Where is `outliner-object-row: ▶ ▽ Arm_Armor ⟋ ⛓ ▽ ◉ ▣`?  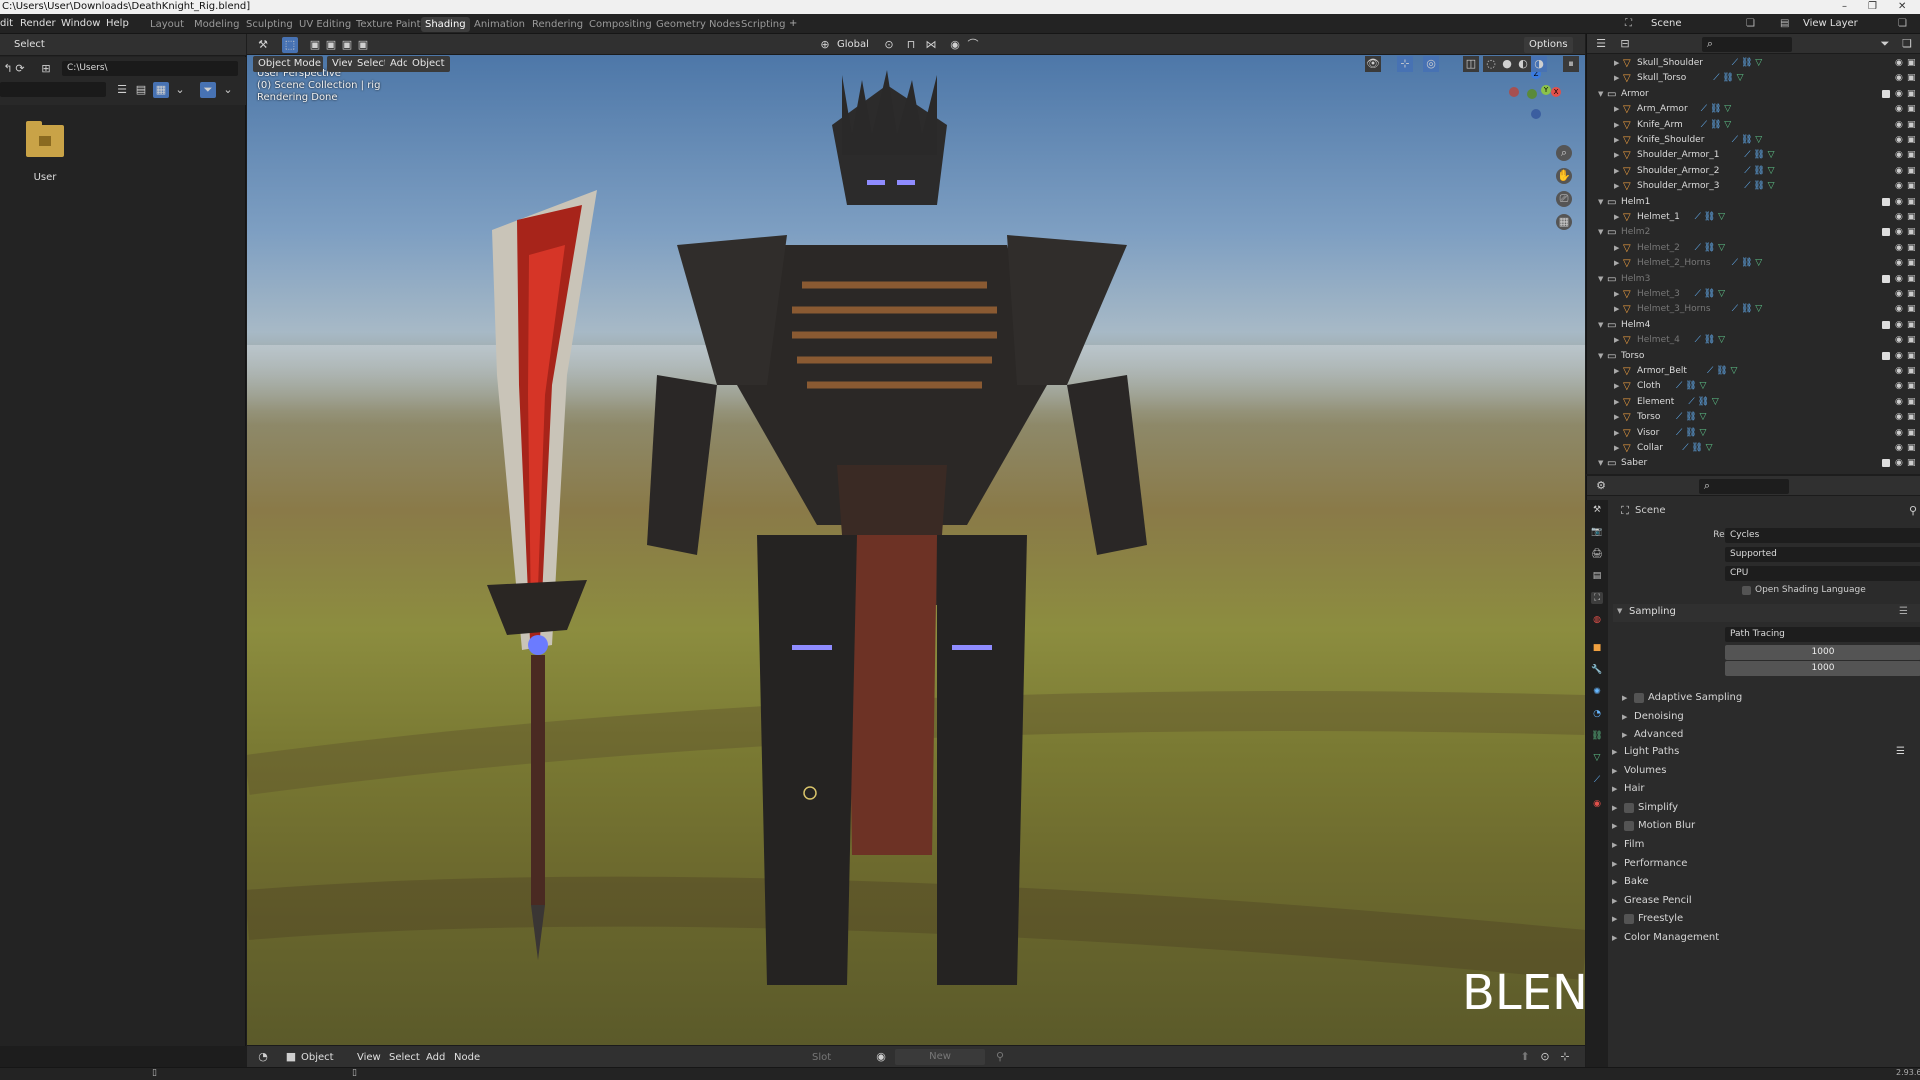
outliner-object-row: ▶ ▽ Arm_Armor ⟋ ⛓ ▽ ◉ ▣ is located at coordinates (1753, 109).